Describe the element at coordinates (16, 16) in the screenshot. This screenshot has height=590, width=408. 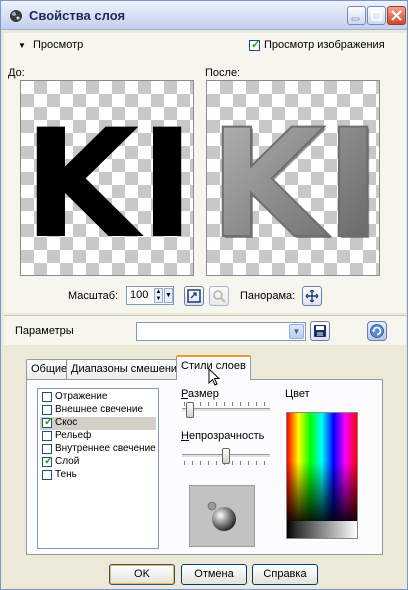
I see `app-icon` at that location.